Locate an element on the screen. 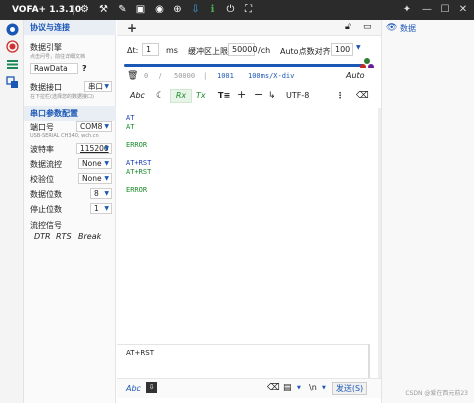 The height and width of the screenshot is (403, 474). interface-select: 串口 ▼ is located at coordinates (98, 86).